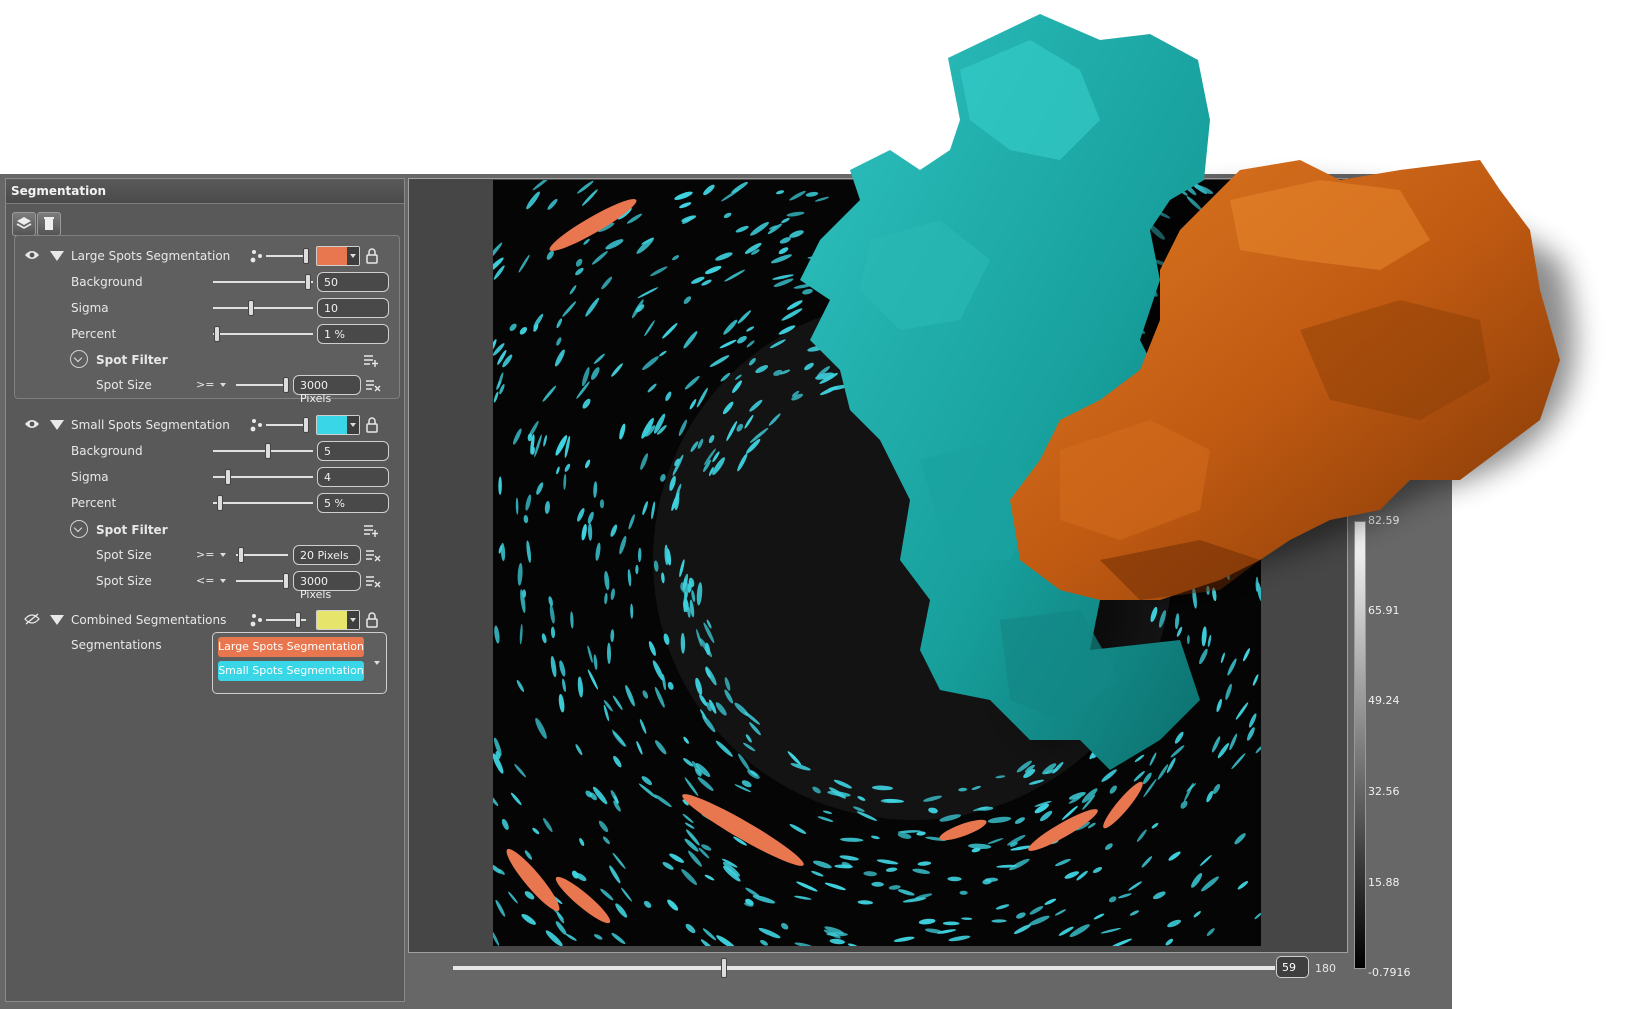  What do you see at coordinates (353, 282) in the screenshot?
I see `param-input: 50` at bounding box center [353, 282].